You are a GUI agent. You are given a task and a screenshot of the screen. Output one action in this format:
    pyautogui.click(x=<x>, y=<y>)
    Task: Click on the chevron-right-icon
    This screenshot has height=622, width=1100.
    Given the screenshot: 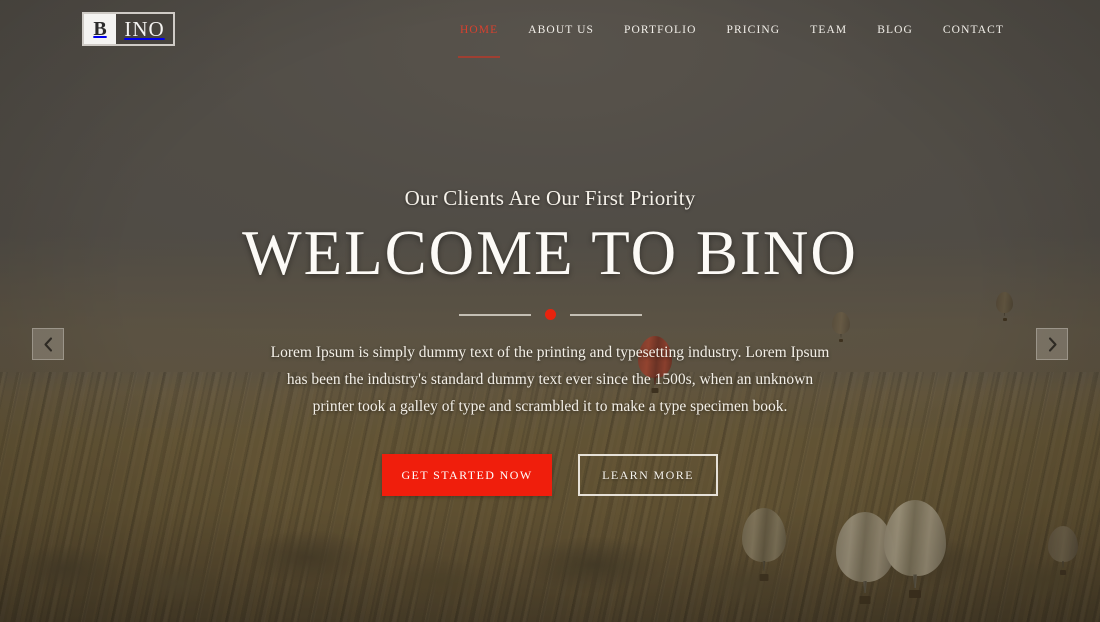 What is the action you would take?
    pyautogui.click(x=1052, y=344)
    